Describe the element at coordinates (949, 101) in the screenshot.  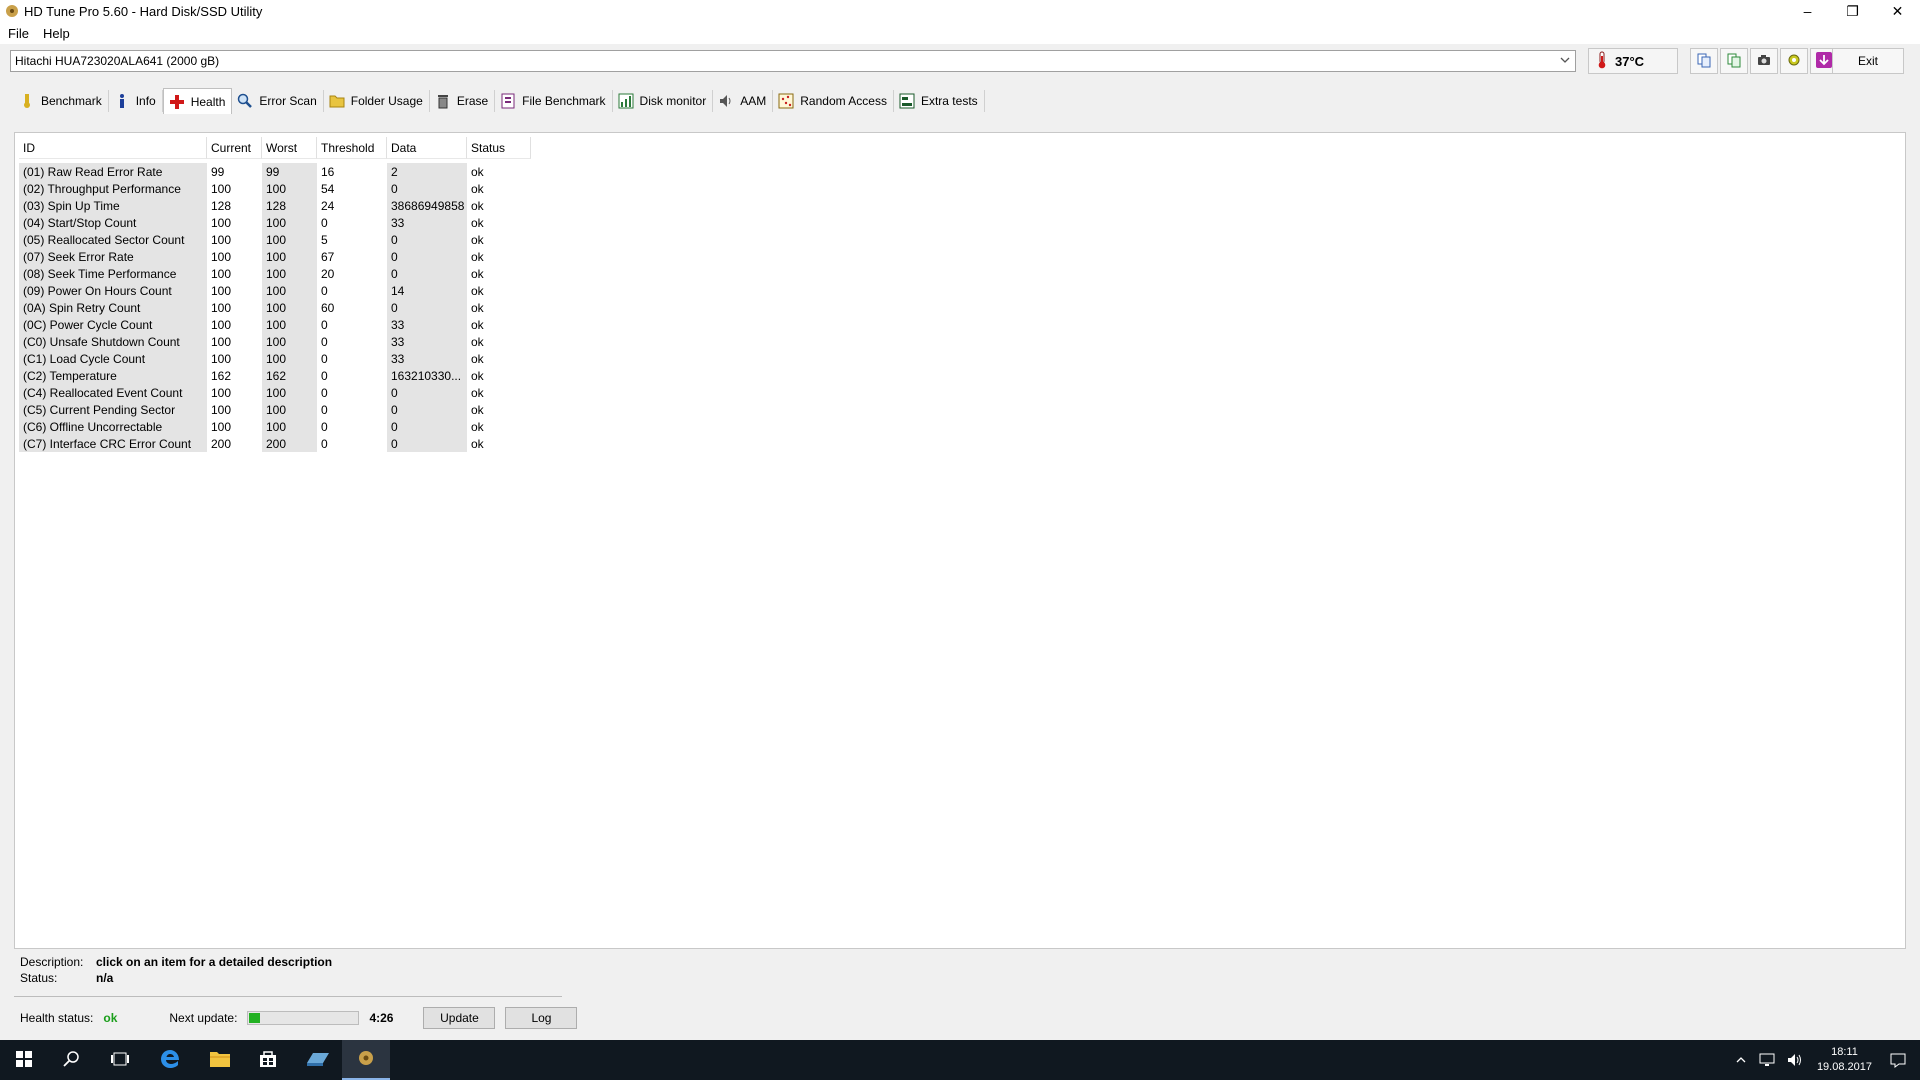
I see `tab-label: Extra tests` at that location.